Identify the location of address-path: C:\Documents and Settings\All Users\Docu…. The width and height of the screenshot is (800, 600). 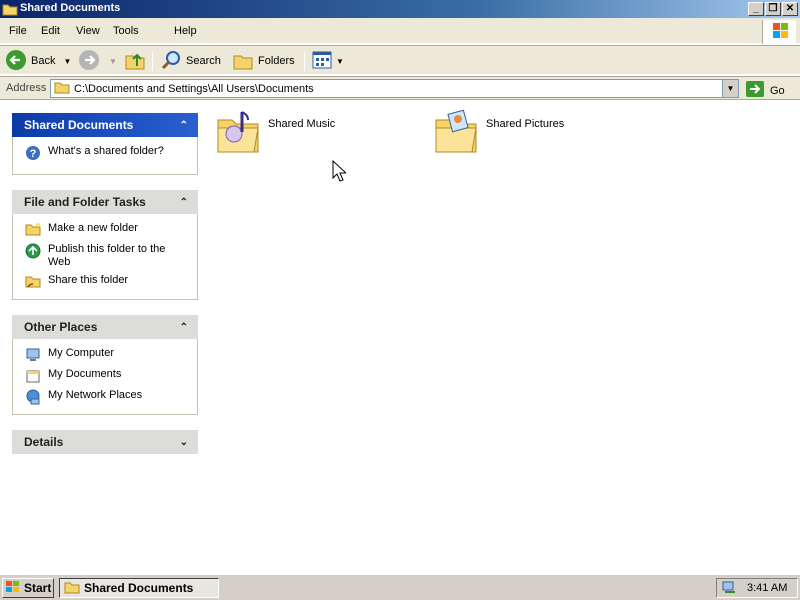
(194, 88).